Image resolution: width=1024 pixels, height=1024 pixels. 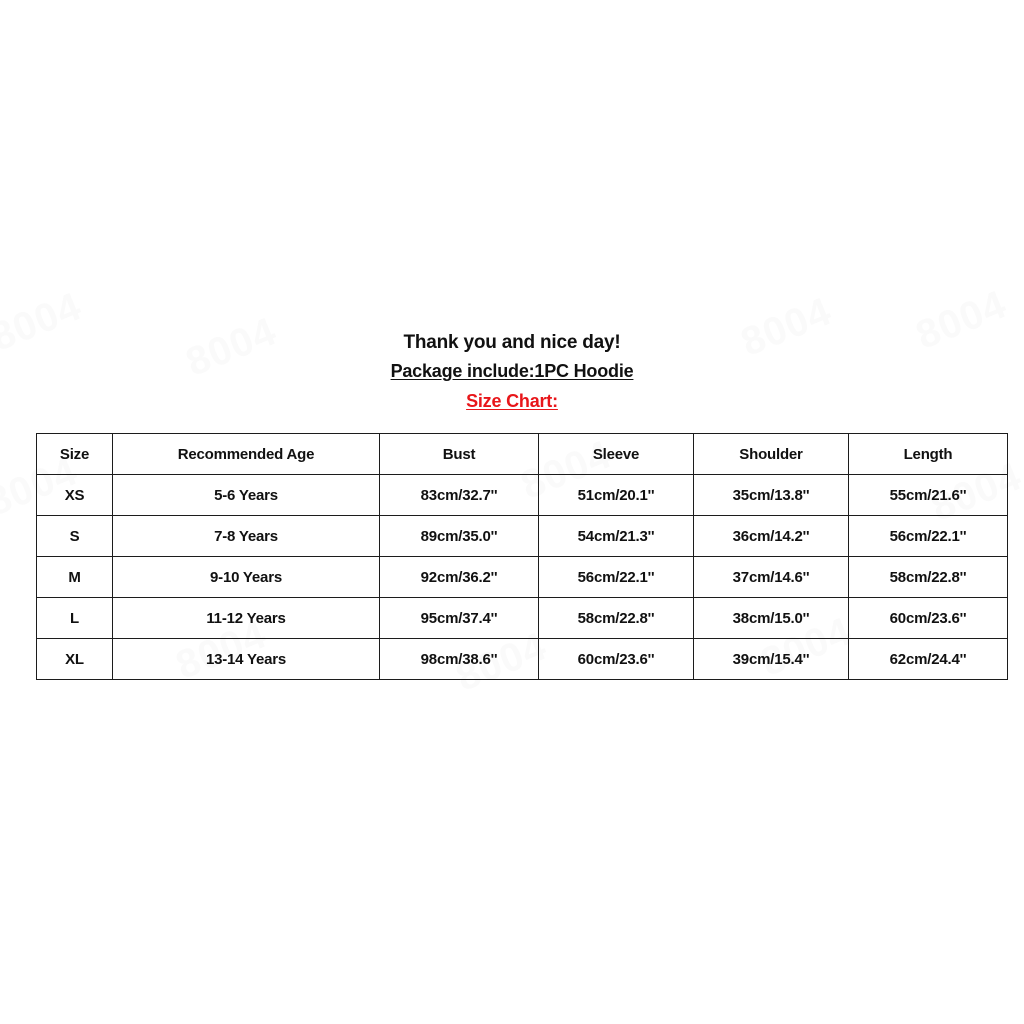 I want to click on package-include-line: Package include:1PC Hoodie, so click(x=512, y=371).